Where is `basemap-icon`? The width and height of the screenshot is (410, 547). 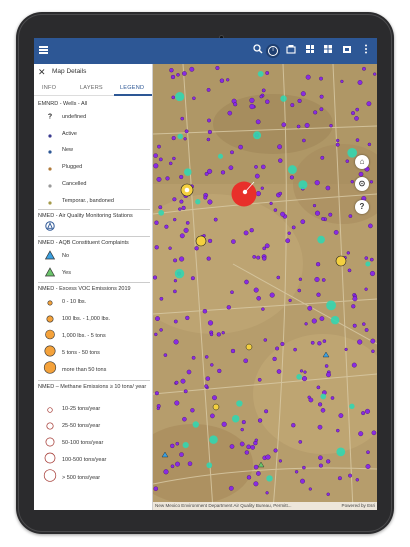
basemap-icon is located at coordinates (291, 51).